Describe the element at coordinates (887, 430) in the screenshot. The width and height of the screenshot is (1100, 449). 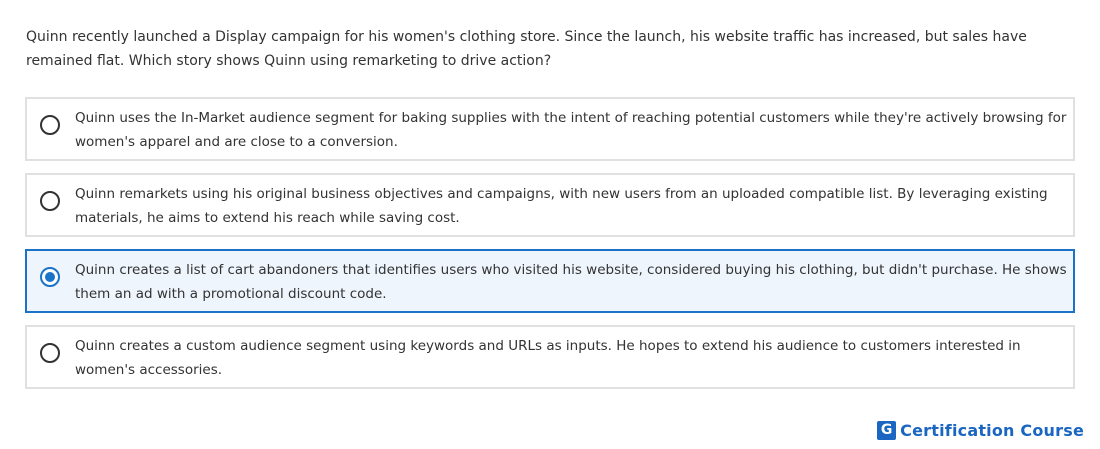
I see `g-logo-icon: G` at that location.